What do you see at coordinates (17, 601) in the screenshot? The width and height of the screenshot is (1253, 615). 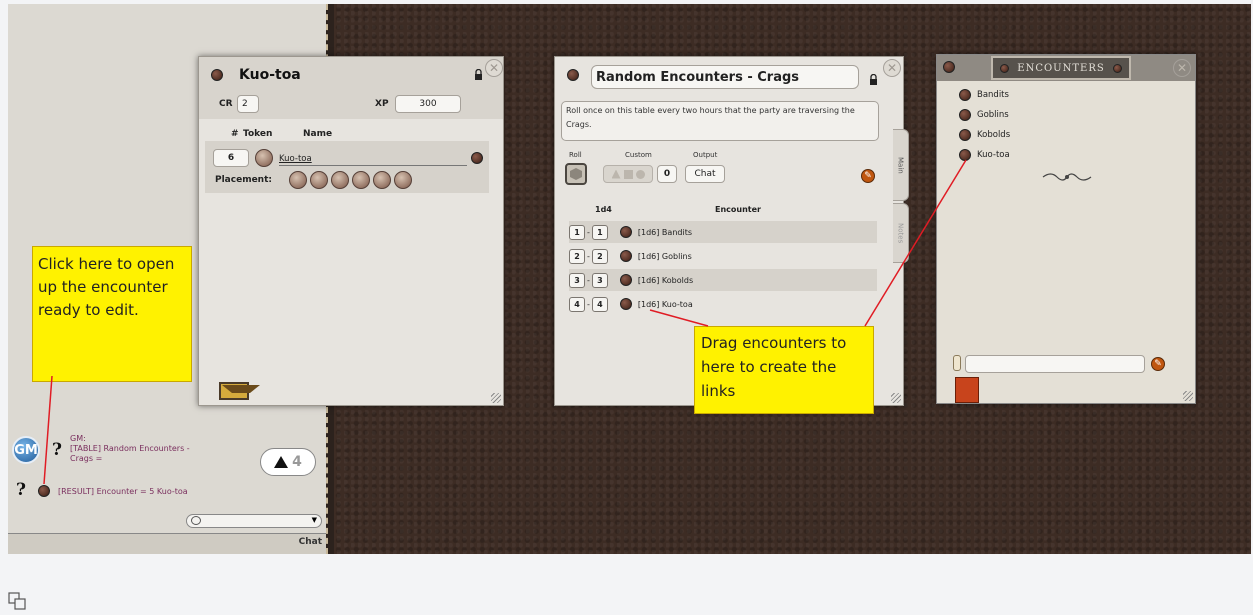 I see `expand-image-icon` at bounding box center [17, 601].